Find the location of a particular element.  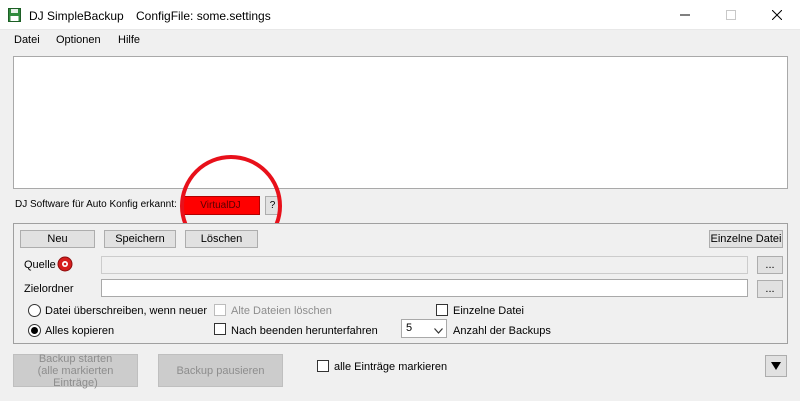

window-title: DJ SimpleBackup is located at coordinates (76, 16).